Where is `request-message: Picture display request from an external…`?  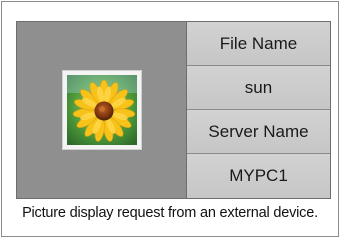 request-message: Picture display request from an external… is located at coordinates (170, 213).